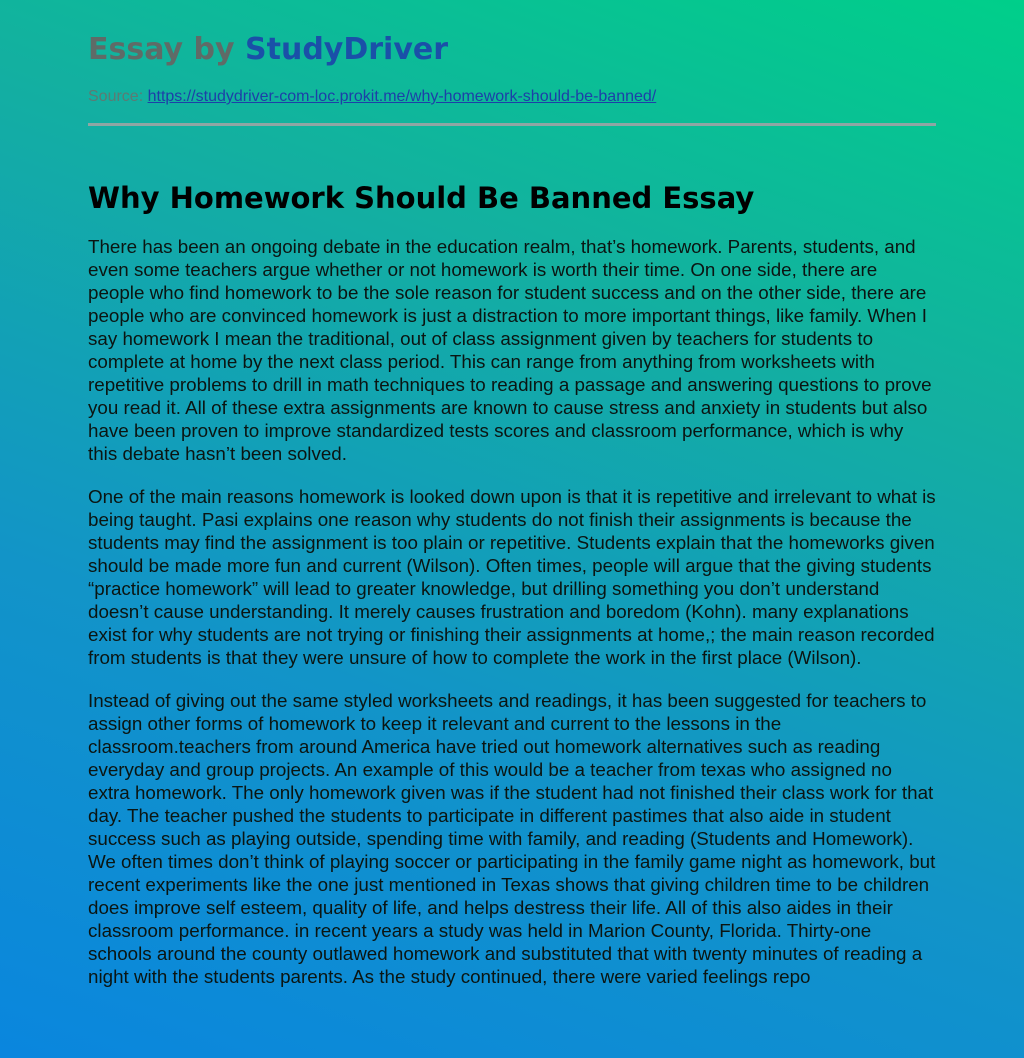 The height and width of the screenshot is (1058, 1024). What do you see at coordinates (512, 124) in the screenshot?
I see `header-divider` at bounding box center [512, 124].